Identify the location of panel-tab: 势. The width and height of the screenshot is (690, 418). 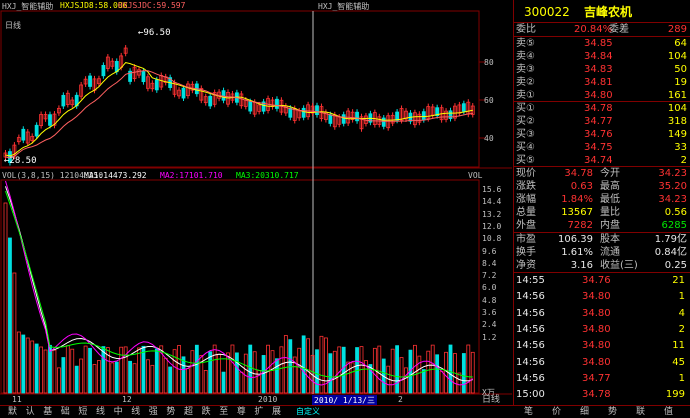
(612, 412).